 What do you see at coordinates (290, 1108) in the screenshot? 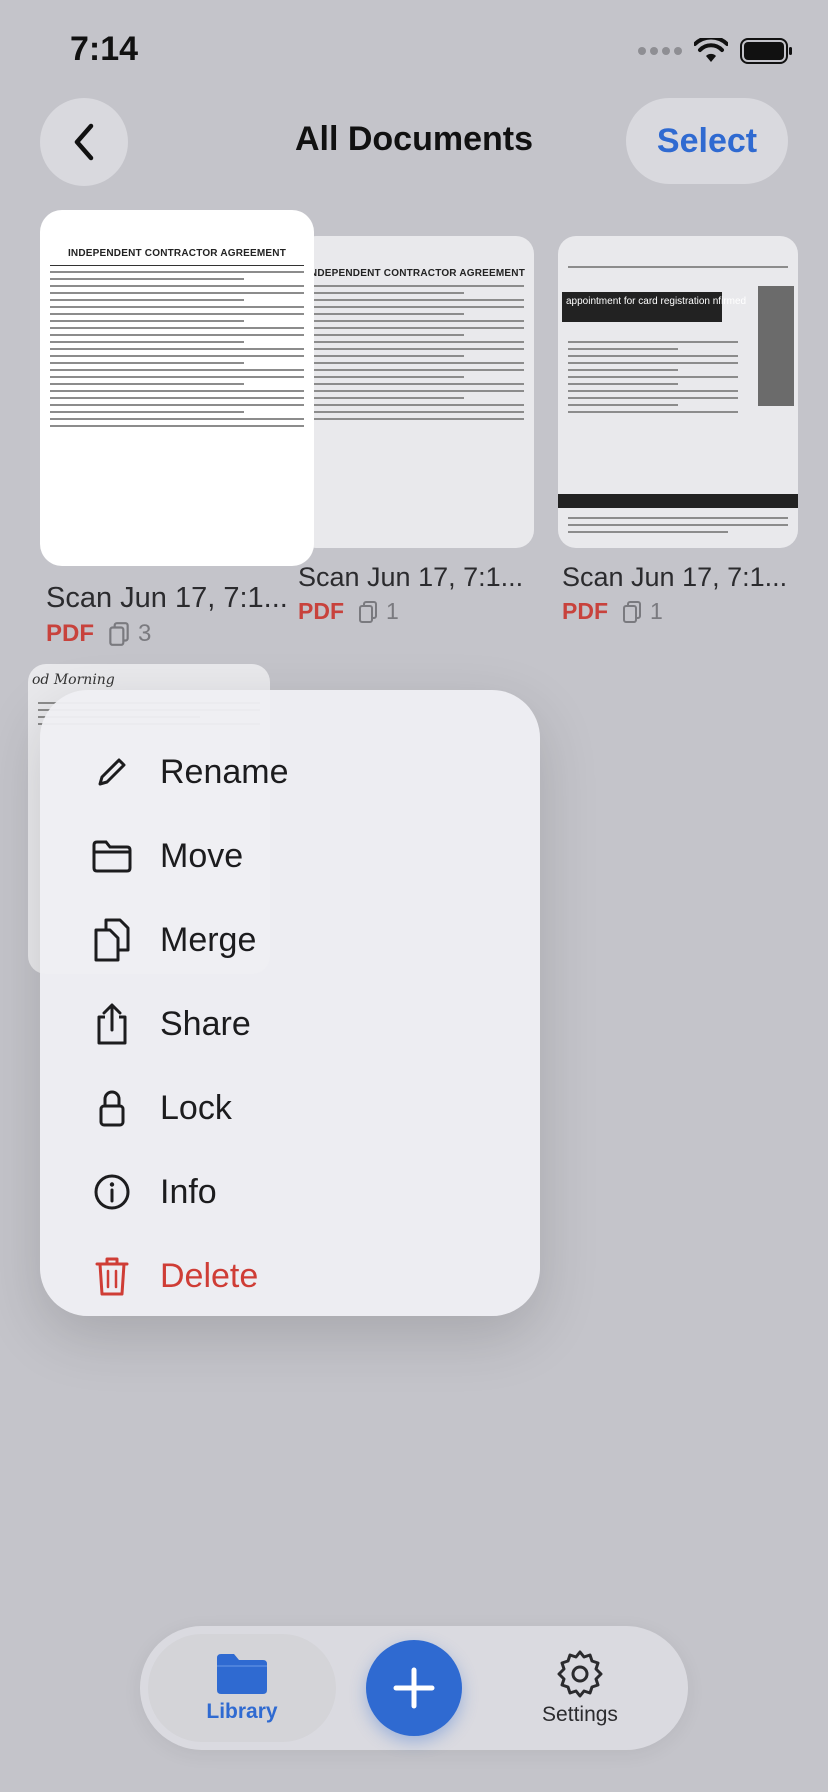
I see `menu-item-lock: Lock` at bounding box center [290, 1108].